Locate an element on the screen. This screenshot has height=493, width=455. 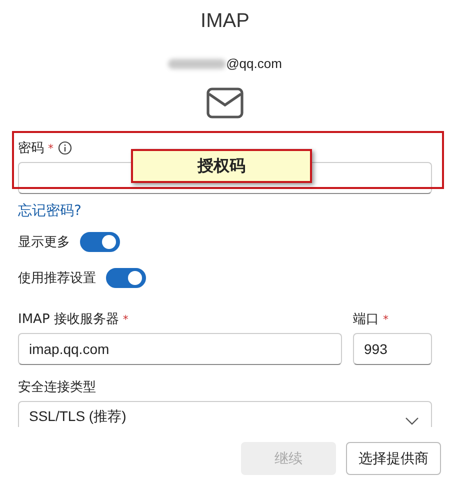
choose-provider-button: 选择提供商 is located at coordinates (393, 458).